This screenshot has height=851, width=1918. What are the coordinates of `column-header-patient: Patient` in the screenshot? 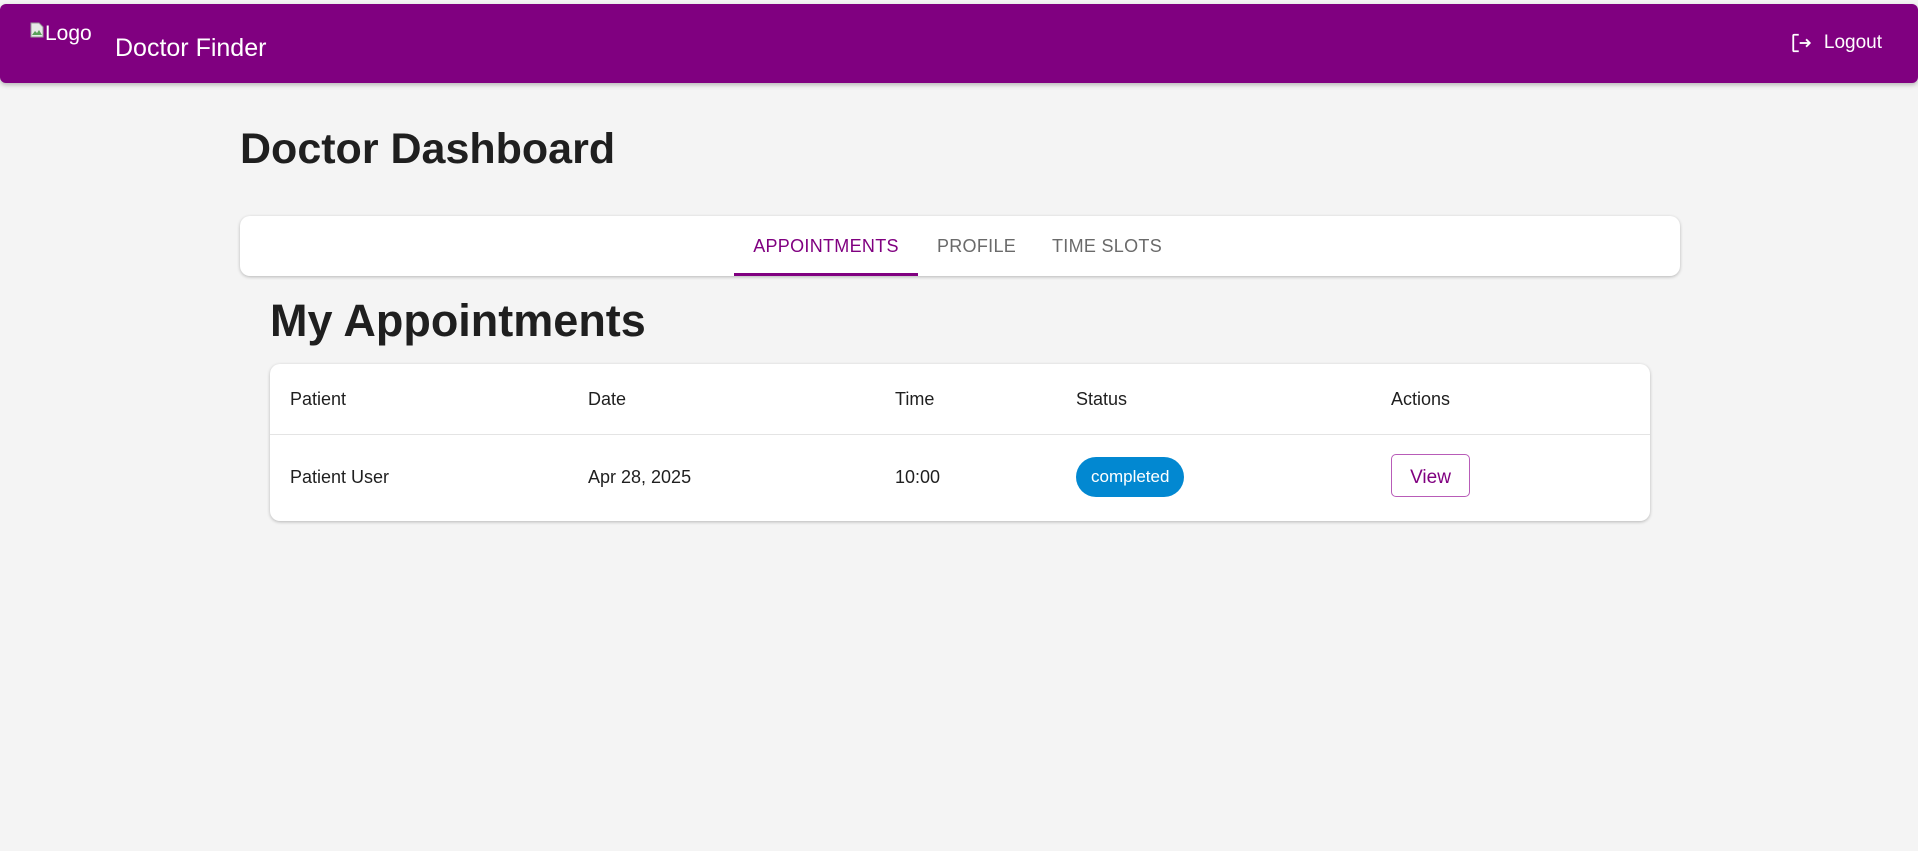 It's located at (318, 399).